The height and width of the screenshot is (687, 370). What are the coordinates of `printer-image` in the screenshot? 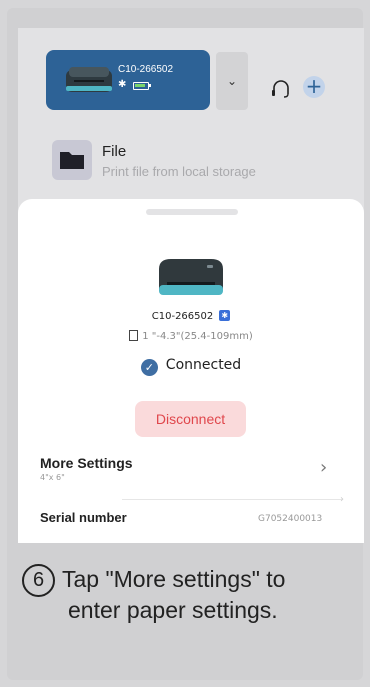 It's located at (191, 277).